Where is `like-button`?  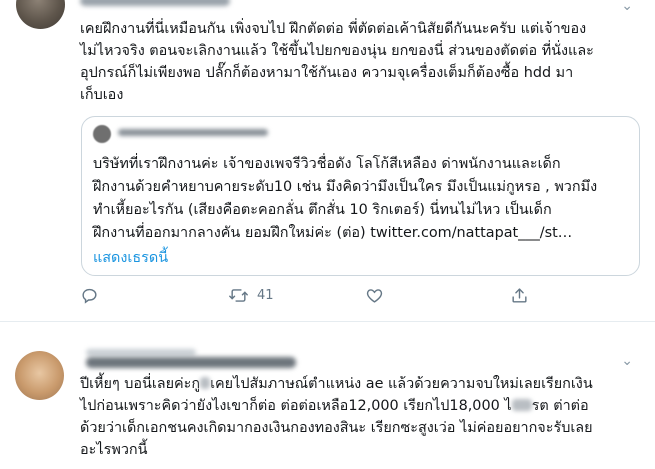 like-button is located at coordinates (374, 295).